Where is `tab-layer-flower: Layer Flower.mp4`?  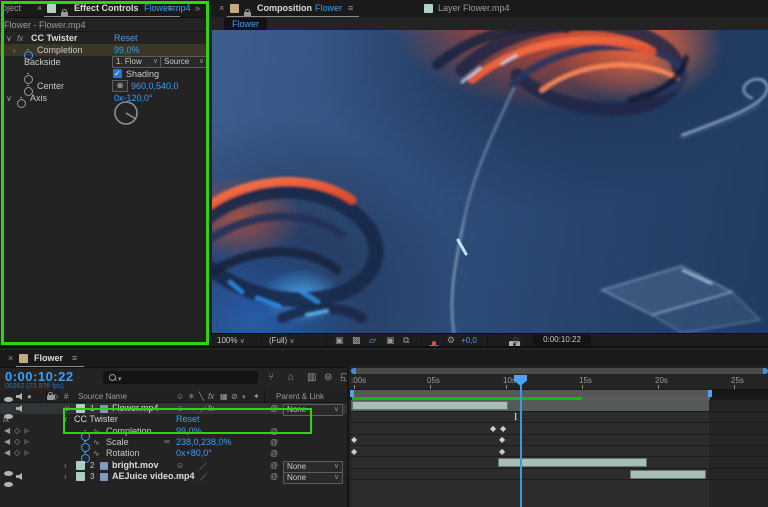 tab-layer-flower: Layer Flower.mp4 is located at coordinates (474, 8).